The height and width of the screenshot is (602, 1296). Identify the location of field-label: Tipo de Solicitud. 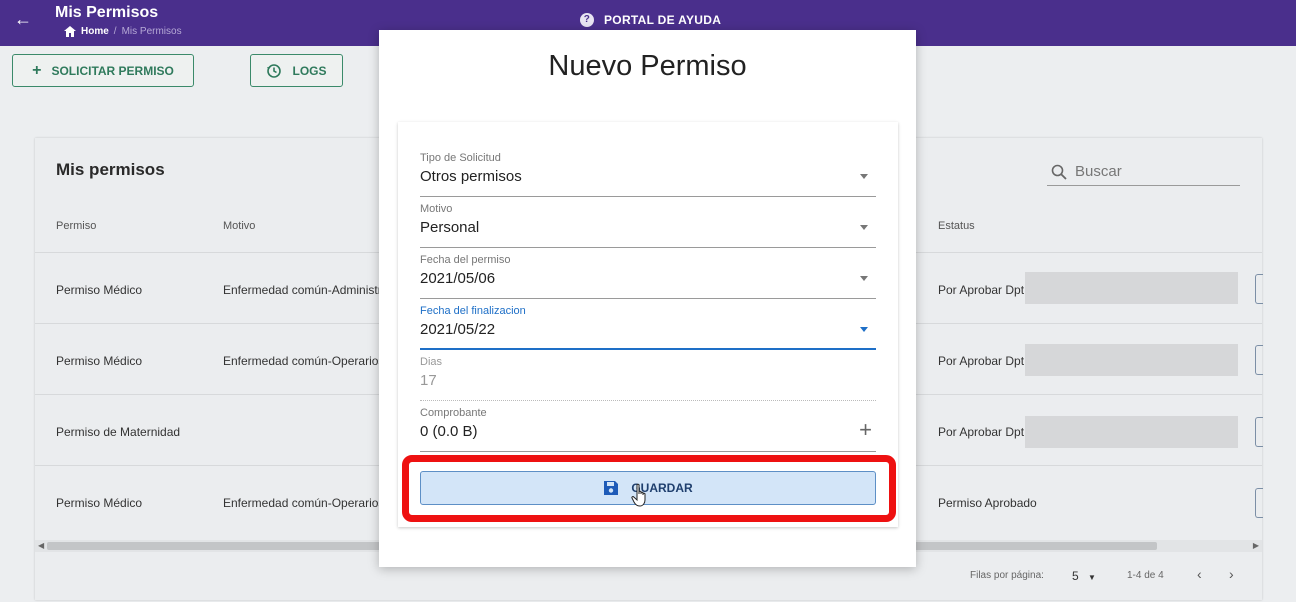
(460, 158).